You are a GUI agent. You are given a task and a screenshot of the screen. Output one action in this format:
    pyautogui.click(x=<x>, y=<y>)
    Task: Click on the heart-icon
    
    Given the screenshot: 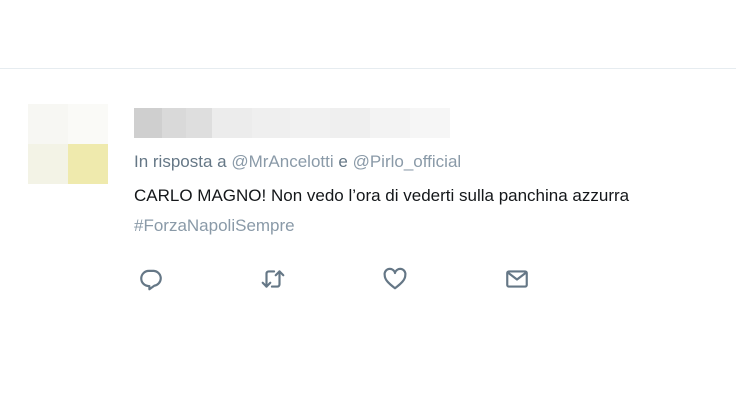 What is the action you would take?
    pyautogui.click(x=395, y=278)
    